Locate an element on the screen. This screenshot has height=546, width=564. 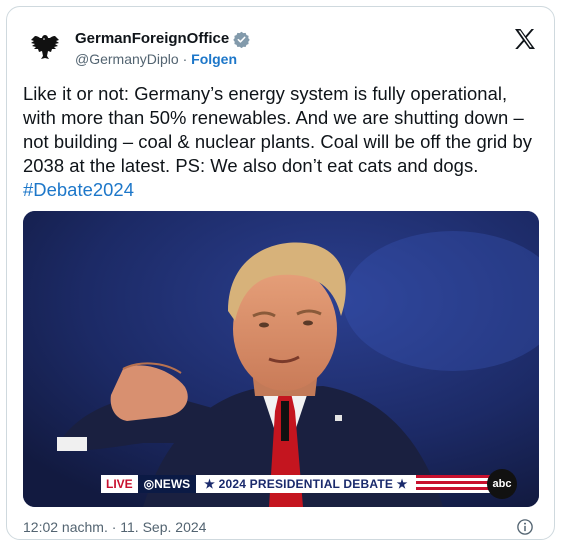
x-logo-icon is located at coordinates (525, 39).